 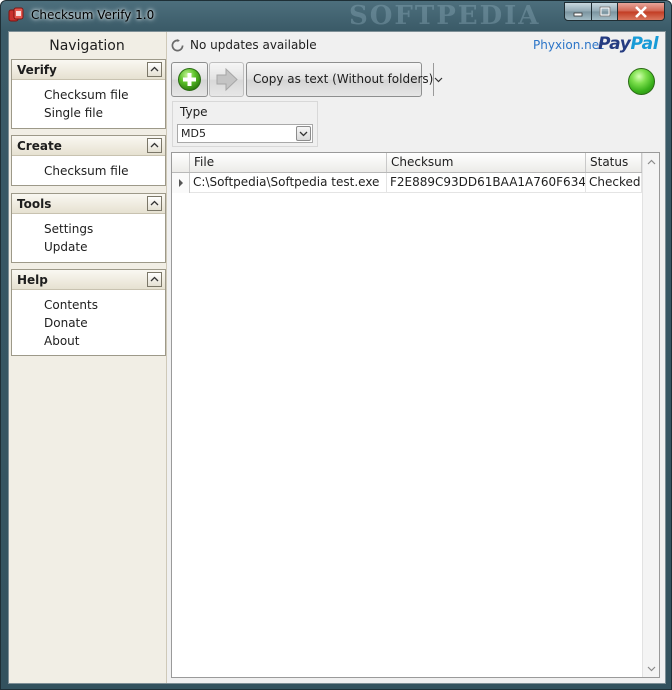 I want to click on copy-as-text-button: Copy as text (Without folders), so click(x=344, y=79).